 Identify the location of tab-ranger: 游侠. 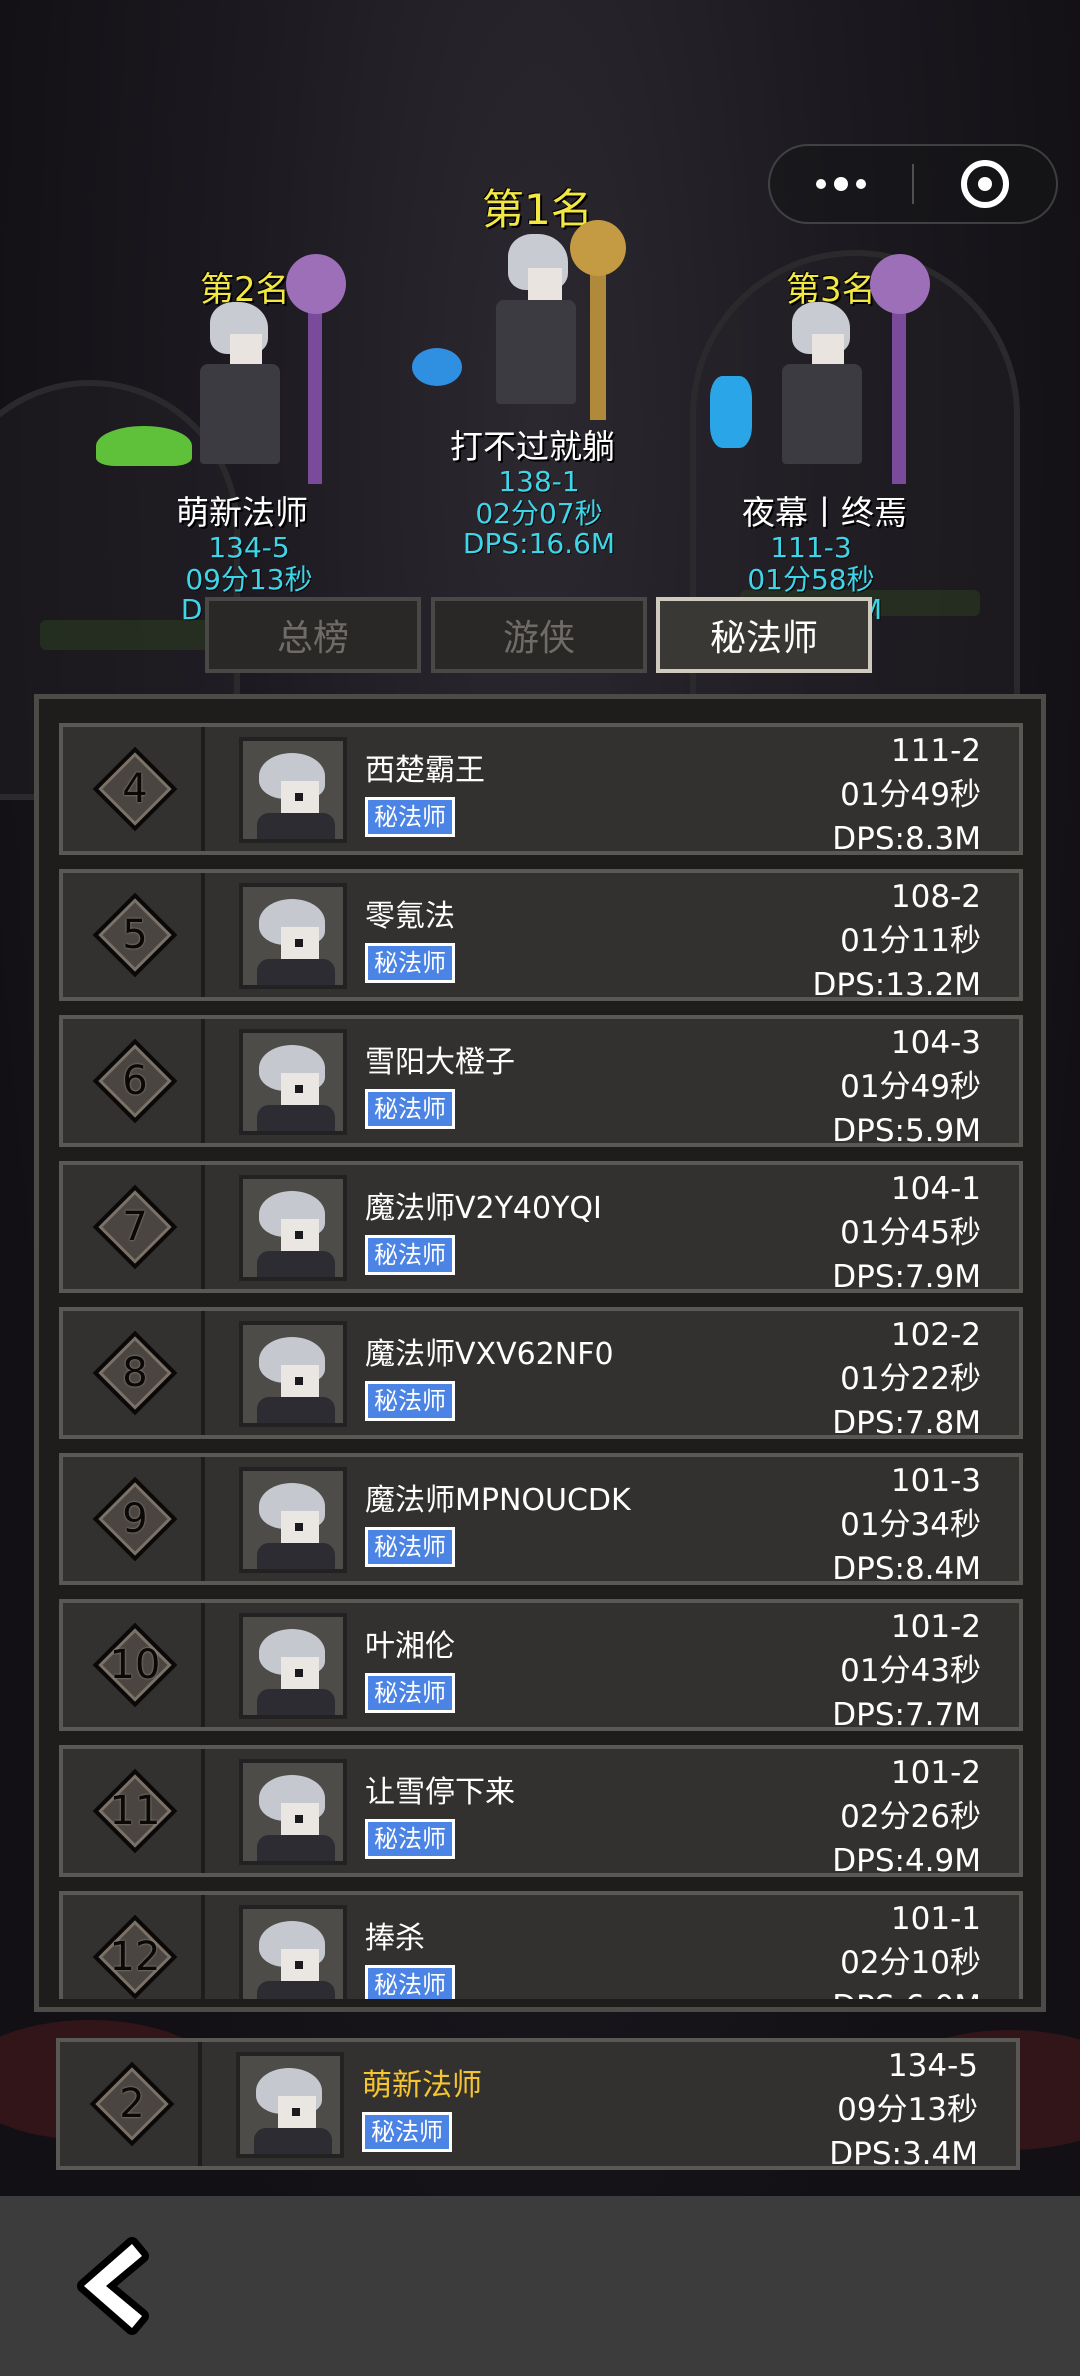
(539, 635).